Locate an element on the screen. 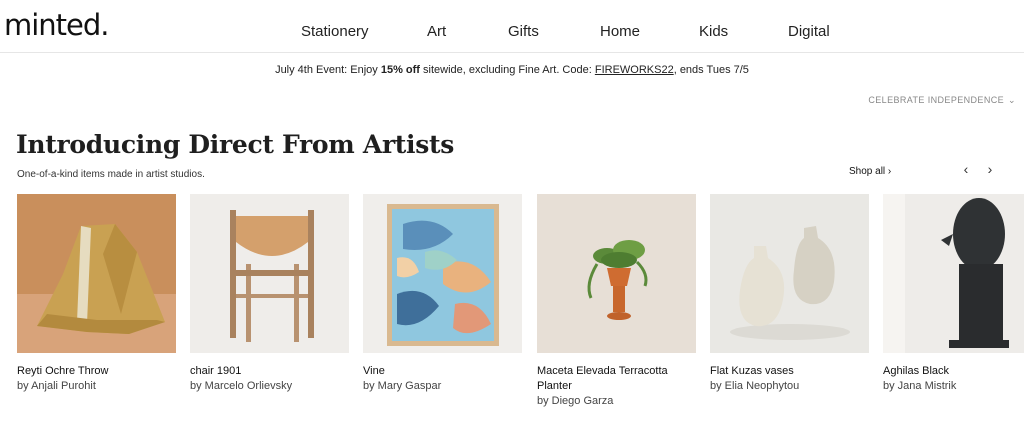 The image size is (1024, 438). product-title: Reyti Ochre Throw is located at coordinates (96, 371).